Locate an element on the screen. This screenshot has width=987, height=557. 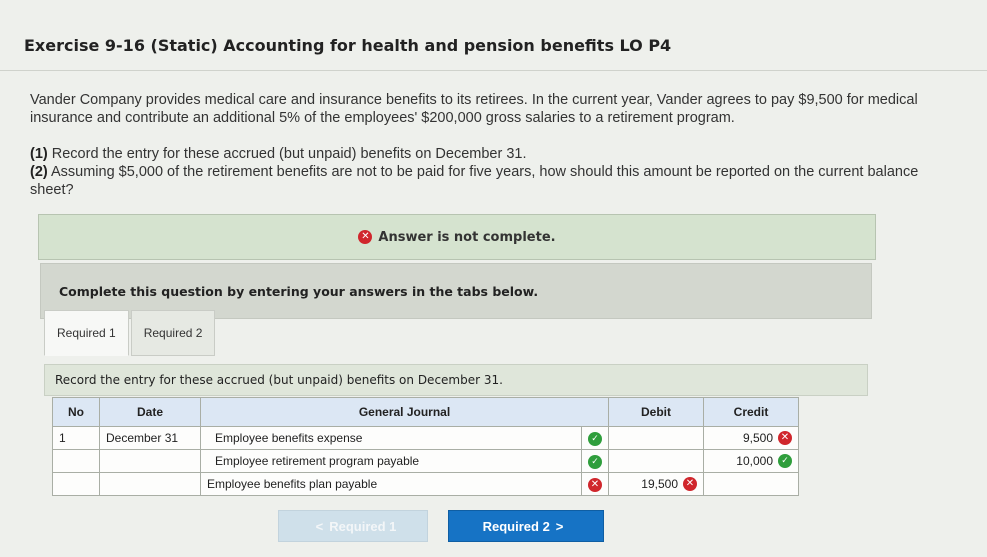
answer-status-text: Answer is not complete. is located at coordinates (467, 237).